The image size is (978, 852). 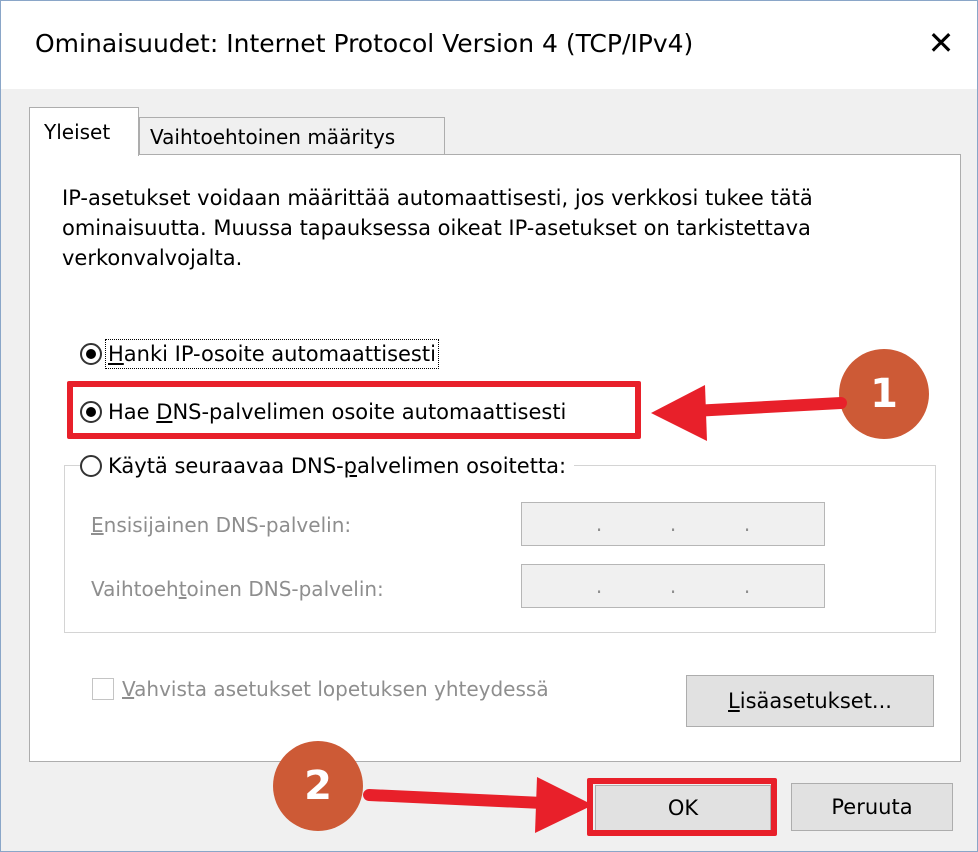 What do you see at coordinates (77, 132) in the screenshot?
I see `tab-general-label: Yleiset` at bounding box center [77, 132].